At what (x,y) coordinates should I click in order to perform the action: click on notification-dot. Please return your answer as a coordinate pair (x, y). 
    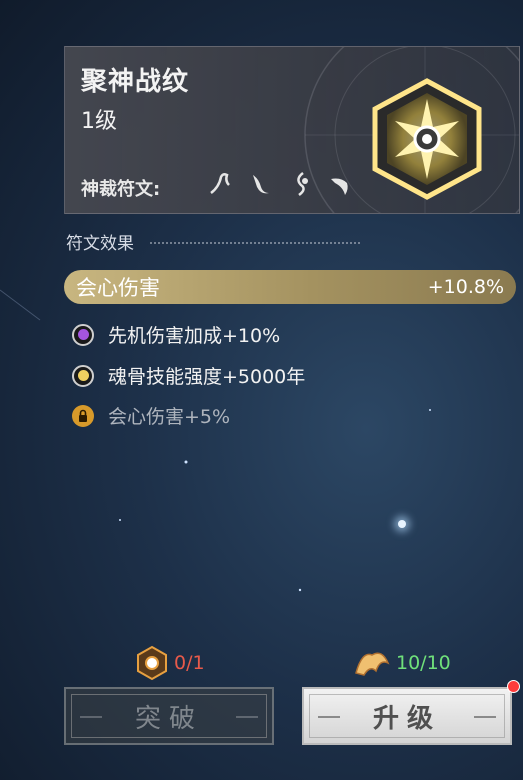
    Looking at the image, I should click on (513, 686).